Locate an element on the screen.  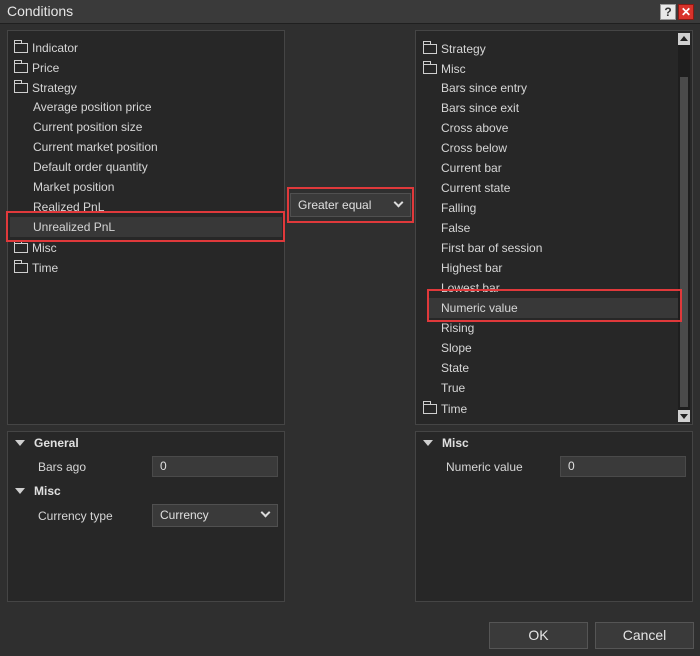
cancel-button: Cancel is located at coordinates (644, 635).